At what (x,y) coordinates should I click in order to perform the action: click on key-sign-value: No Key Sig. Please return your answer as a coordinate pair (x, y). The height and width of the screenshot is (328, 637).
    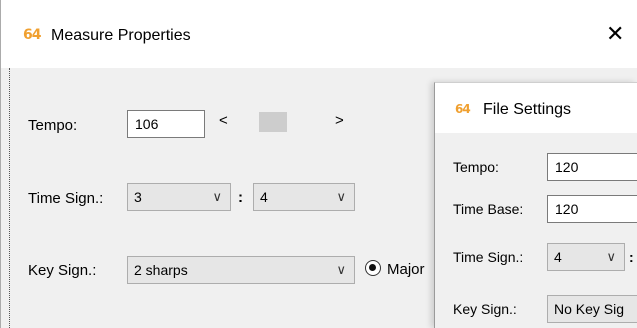
    Looking at the image, I should click on (589, 309).